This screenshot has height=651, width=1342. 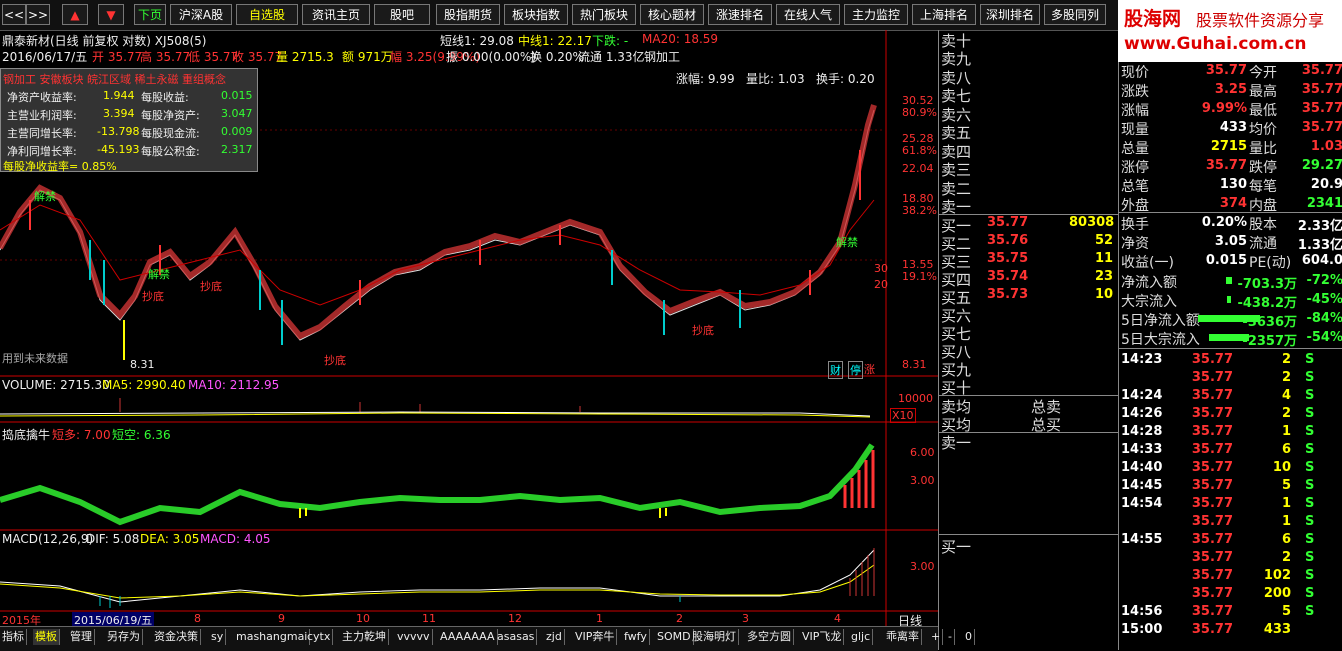 I want to click on tab-news-home: 资讯主页, so click(x=336, y=14).